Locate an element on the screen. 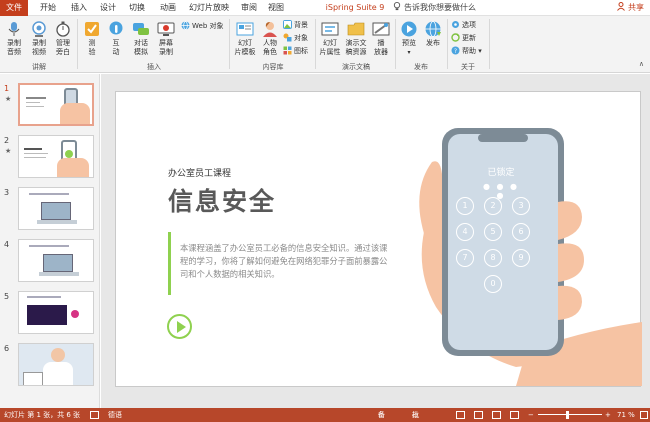 This screenshot has height=422, width=650. keypad-key: 1 is located at coordinates (465, 206).